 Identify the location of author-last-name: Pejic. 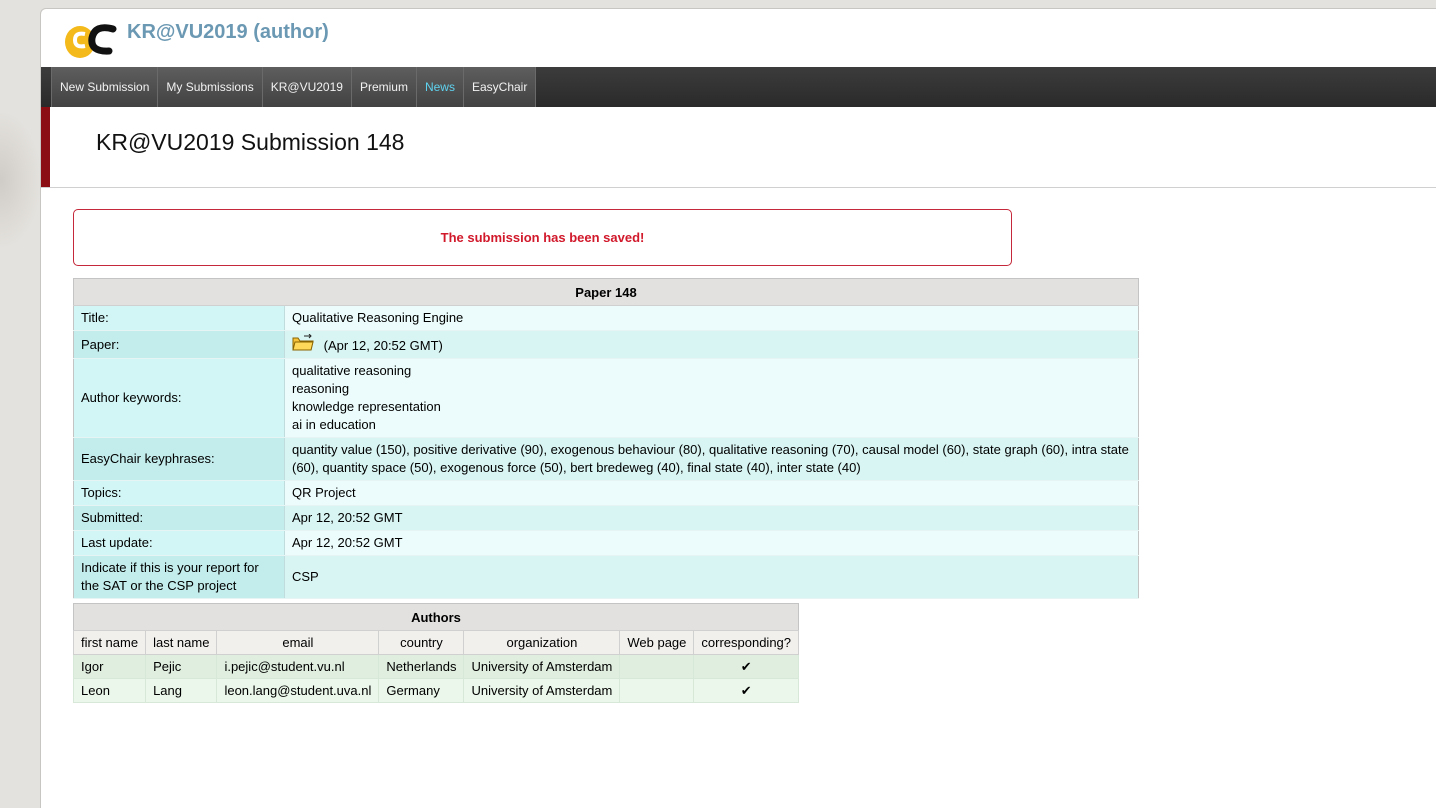
(181, 666).